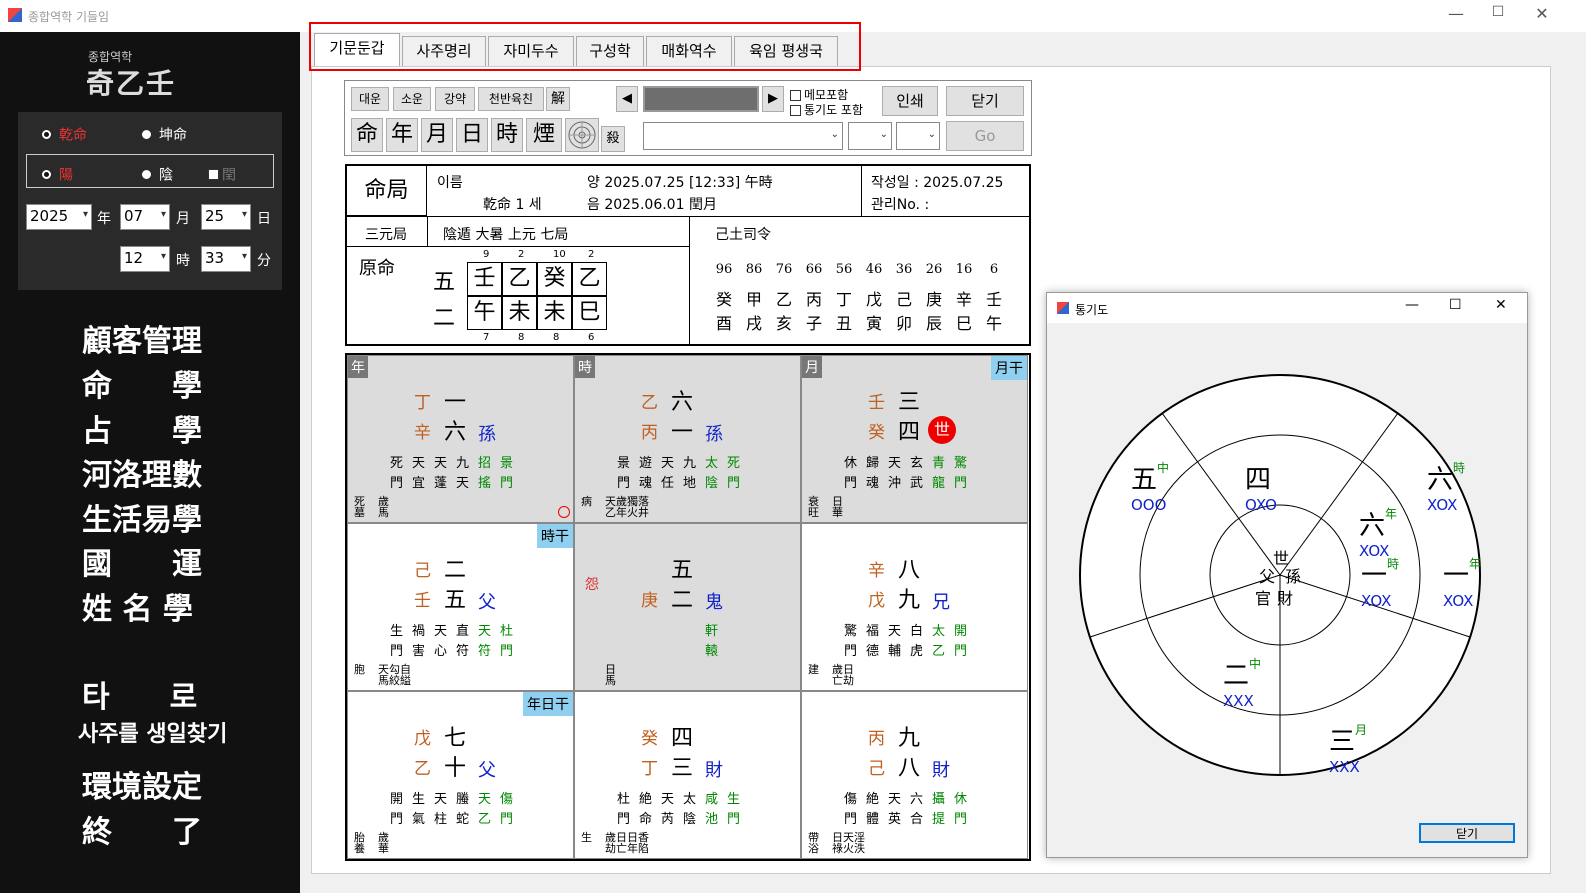  I want to click on palace-stem2: 丙, so click(649, 433).